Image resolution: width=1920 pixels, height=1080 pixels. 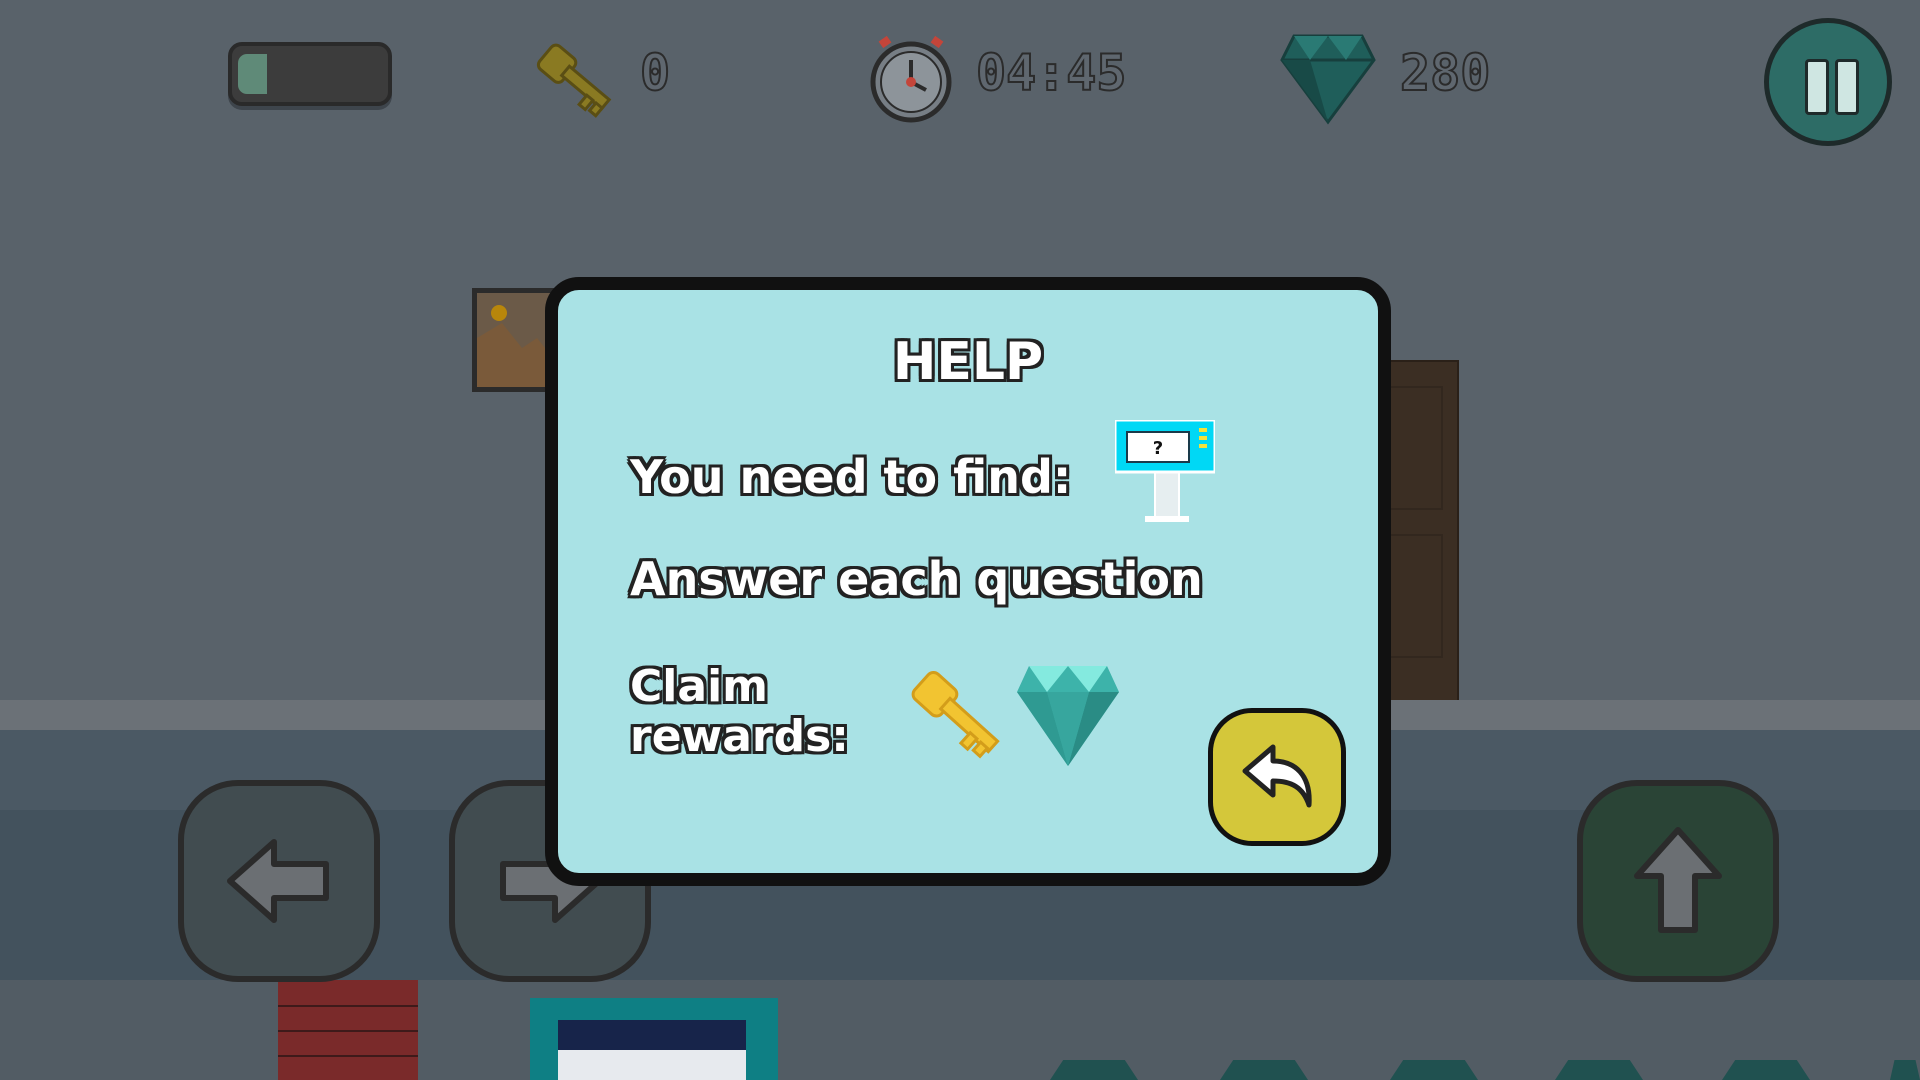 What do you see at coordinates (1445, 73) in the screenshot?
I see `gems-count: 280` at bounding box center [1445, 73].